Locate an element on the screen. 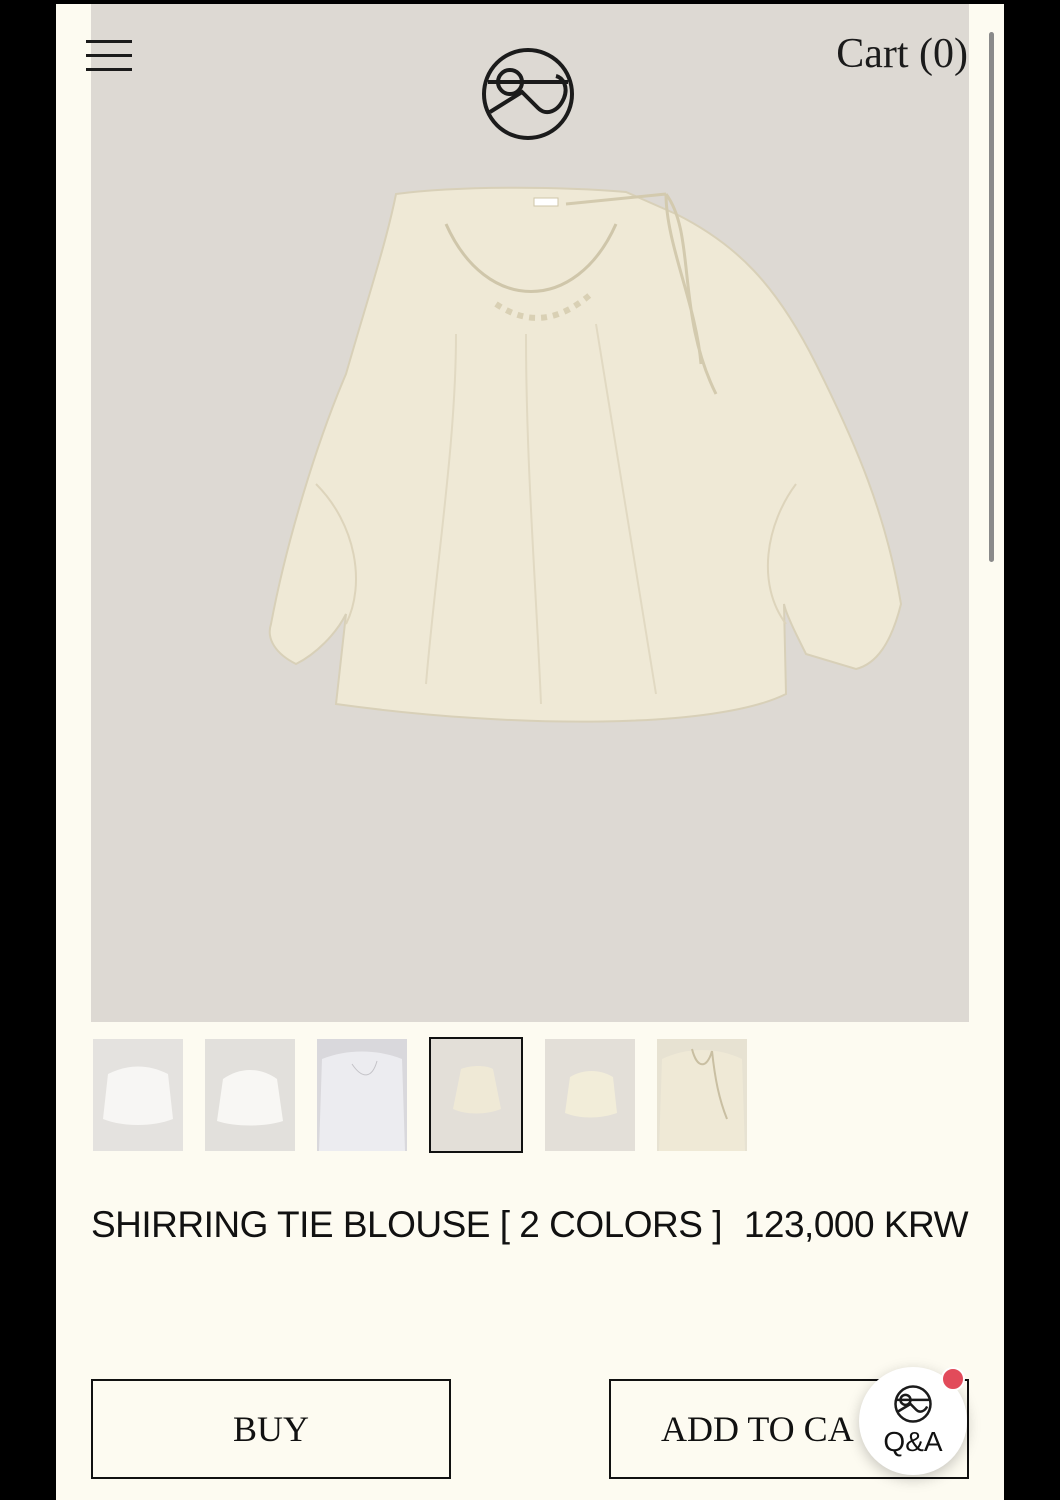  product-price: 123,000 KRW is located at coordinates (856, 1224).